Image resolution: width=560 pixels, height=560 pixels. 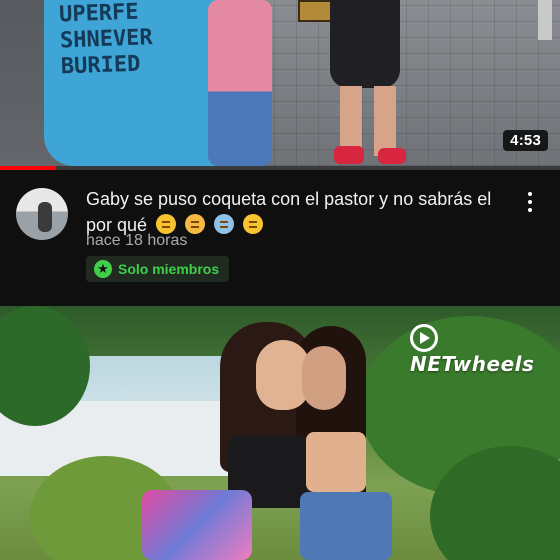 I want to click on denim-shorts, so click(x=346, y=526).